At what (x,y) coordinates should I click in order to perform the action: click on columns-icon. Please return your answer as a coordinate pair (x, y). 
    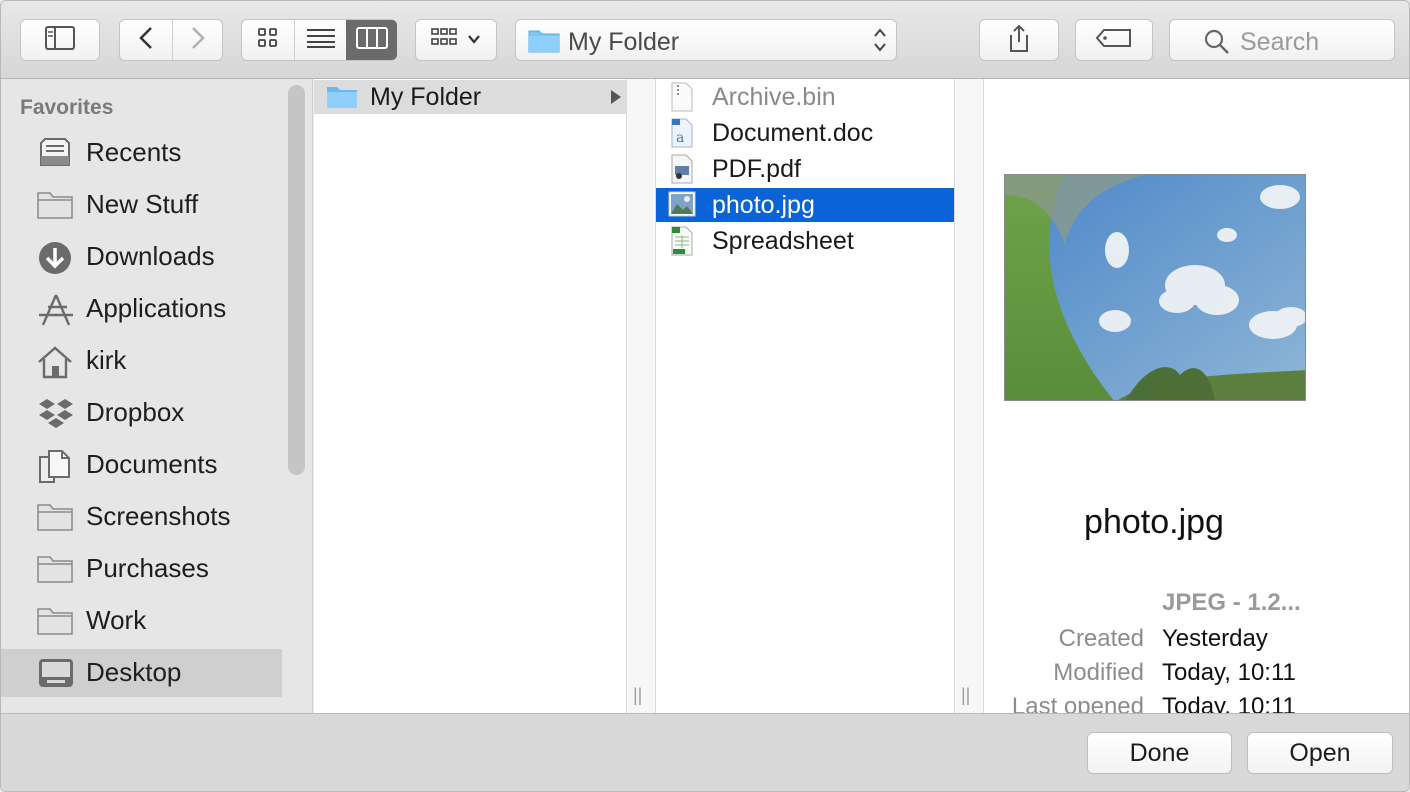
    Looking at the image, I should click on (371, 40).